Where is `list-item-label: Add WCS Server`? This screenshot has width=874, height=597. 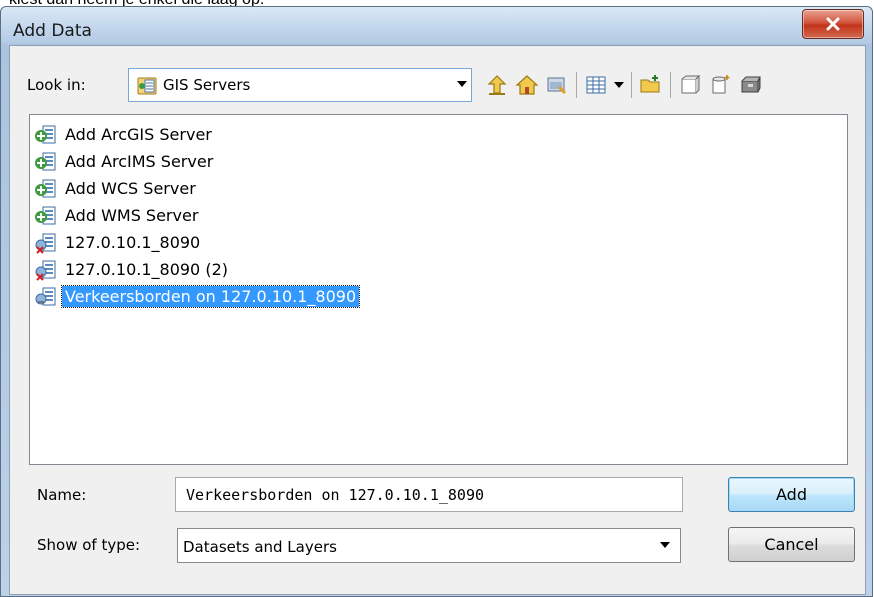
list-item-label: Add WCS Server is located at coordinates (130, 188).